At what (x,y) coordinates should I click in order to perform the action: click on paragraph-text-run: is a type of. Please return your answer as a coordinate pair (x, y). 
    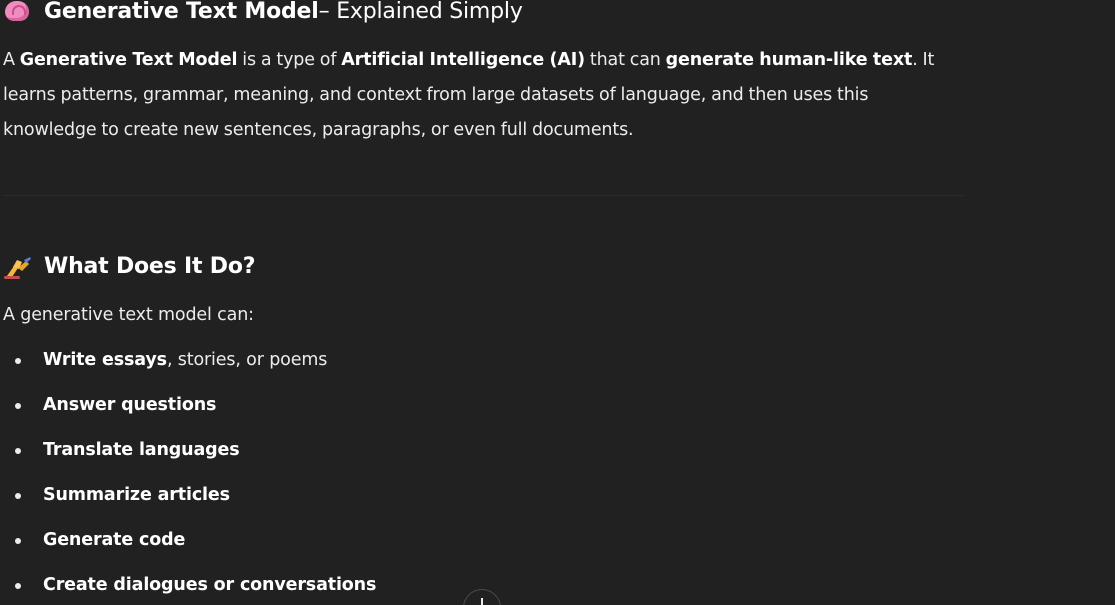
    Looking at the image, I should click on (289, 60).